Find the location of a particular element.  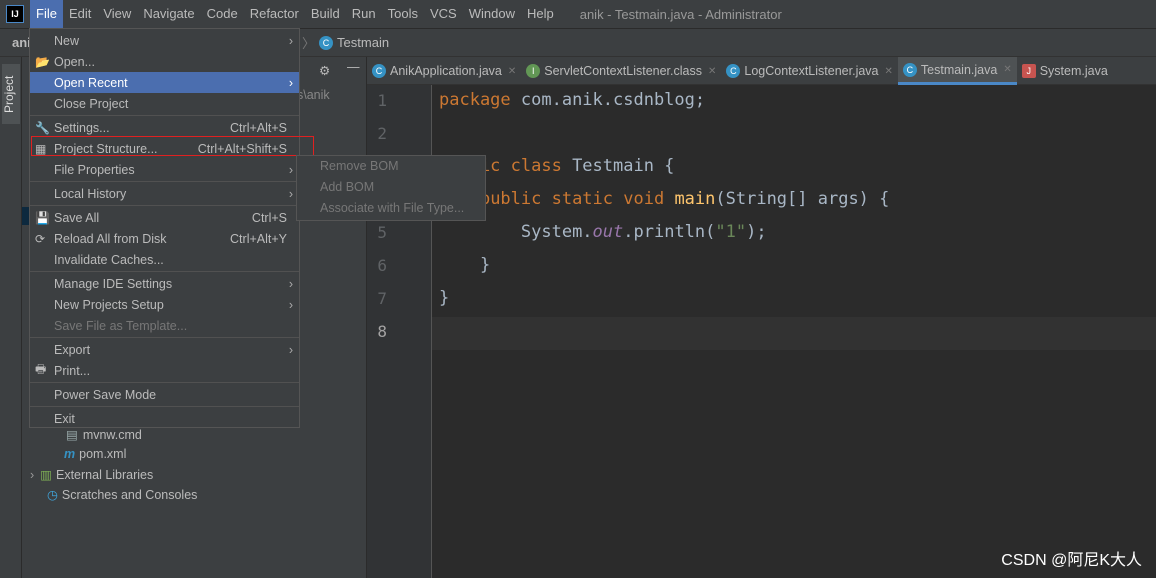

menu-refactor: Refactor is located at coordinates (274, 14).